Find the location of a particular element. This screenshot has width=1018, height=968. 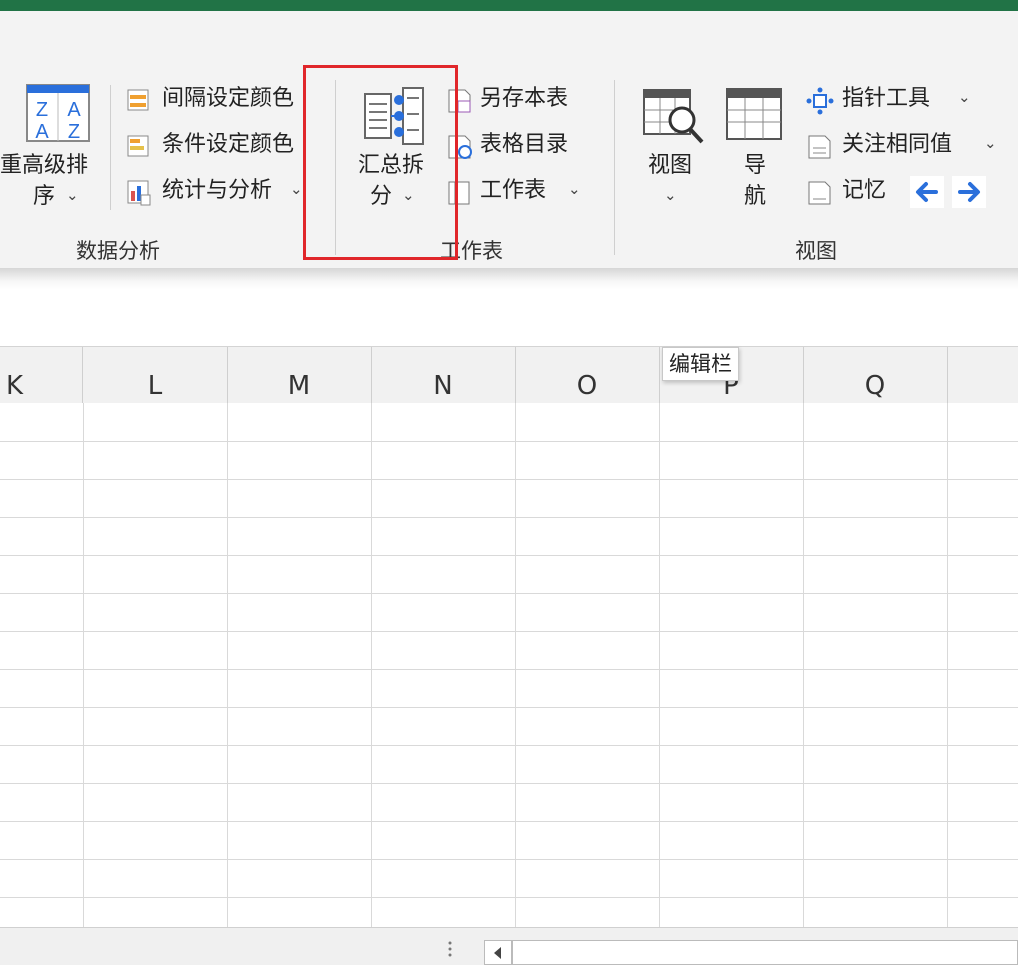

memory-icon is located at coordinates (819, 193).